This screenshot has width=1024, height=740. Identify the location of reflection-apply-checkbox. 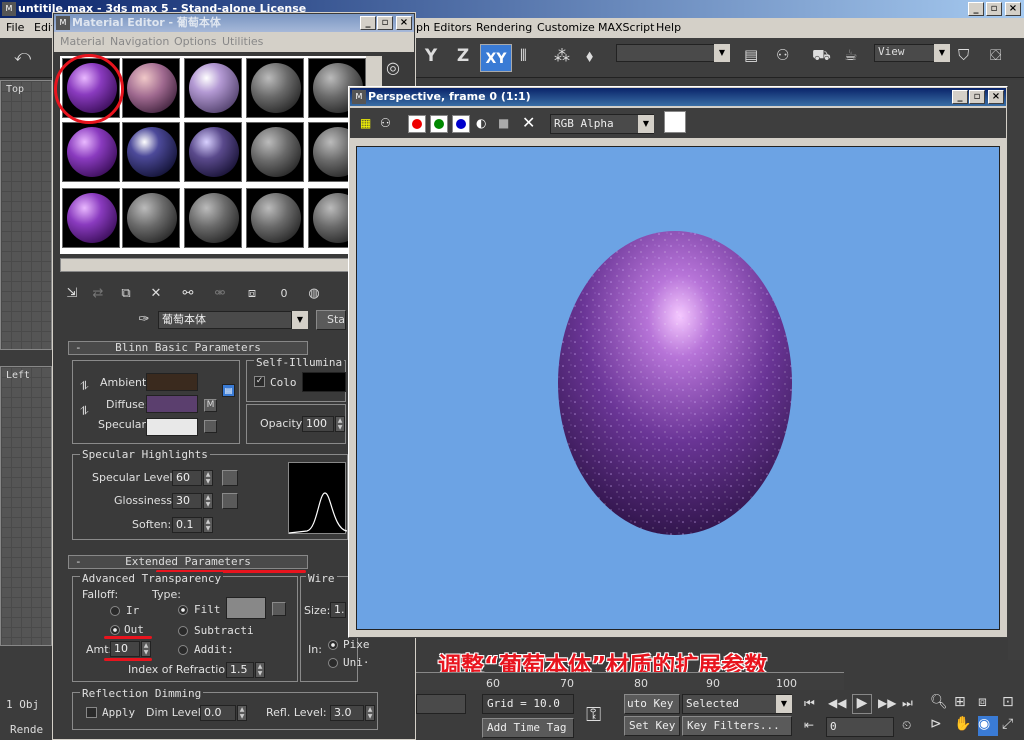
(91, 712).